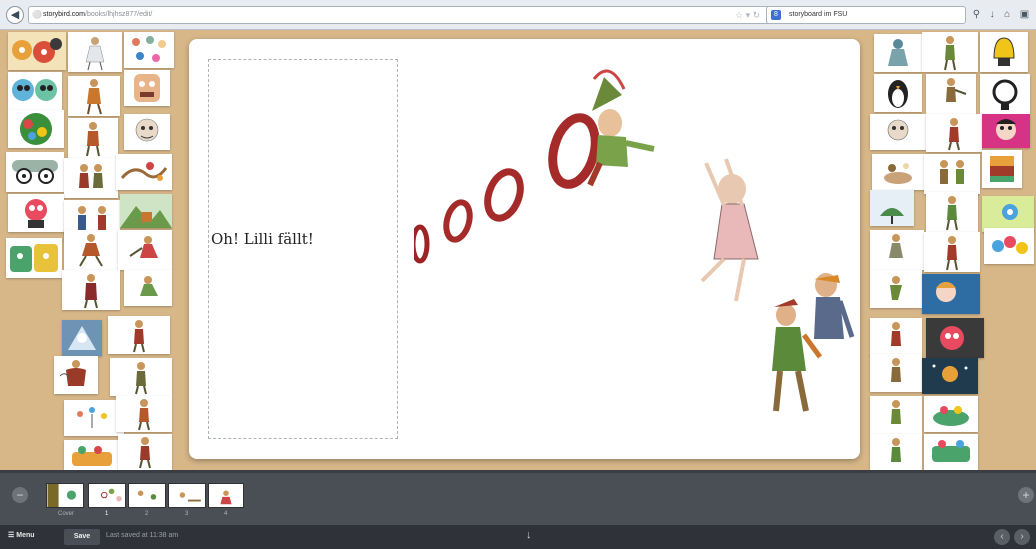  Describe the element at coordinates (107, 514) in the screenshot. I see `page-label-1: 1` at that location.